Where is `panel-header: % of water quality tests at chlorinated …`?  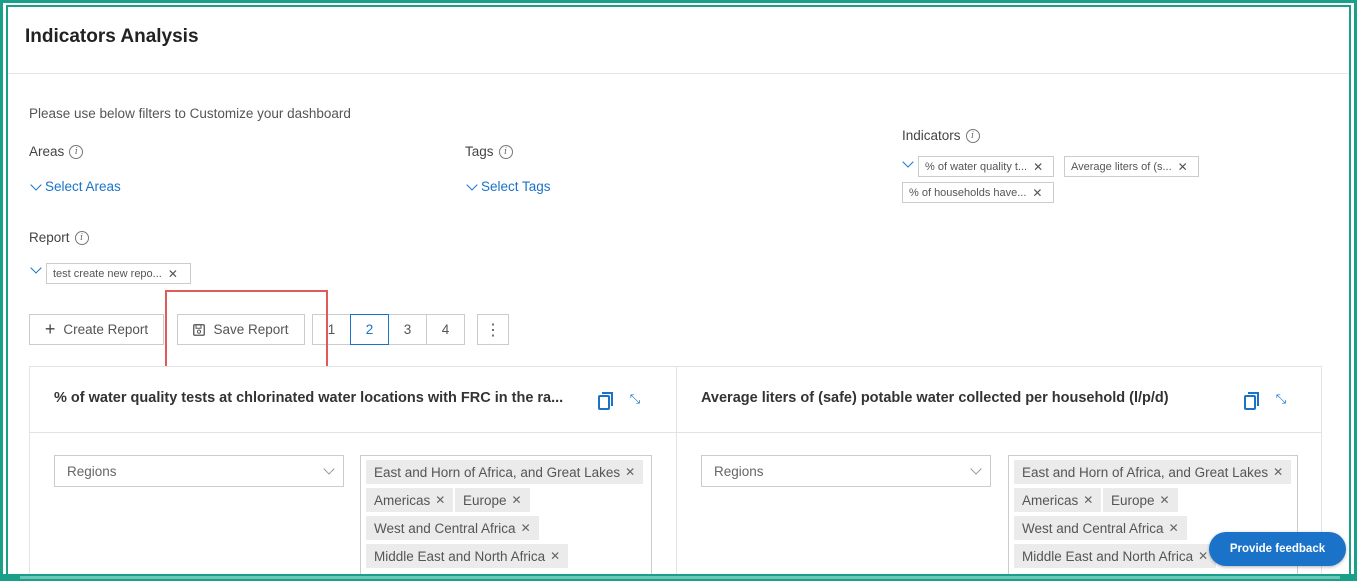
panel-header: % of water quality tests at chlorinated … is located at coordinates (353, 400).